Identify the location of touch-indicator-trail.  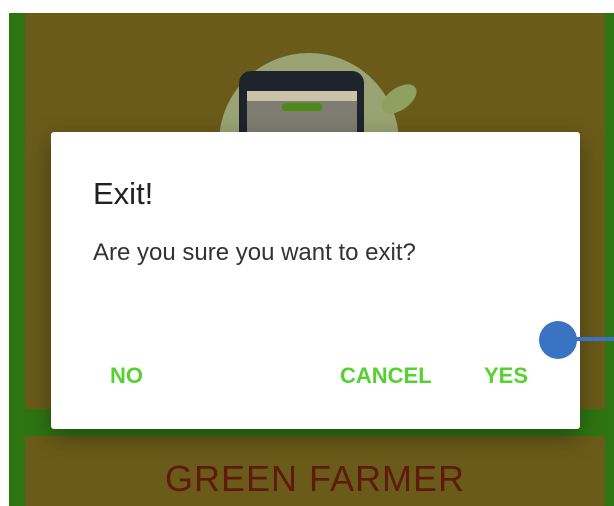
(594, 339).